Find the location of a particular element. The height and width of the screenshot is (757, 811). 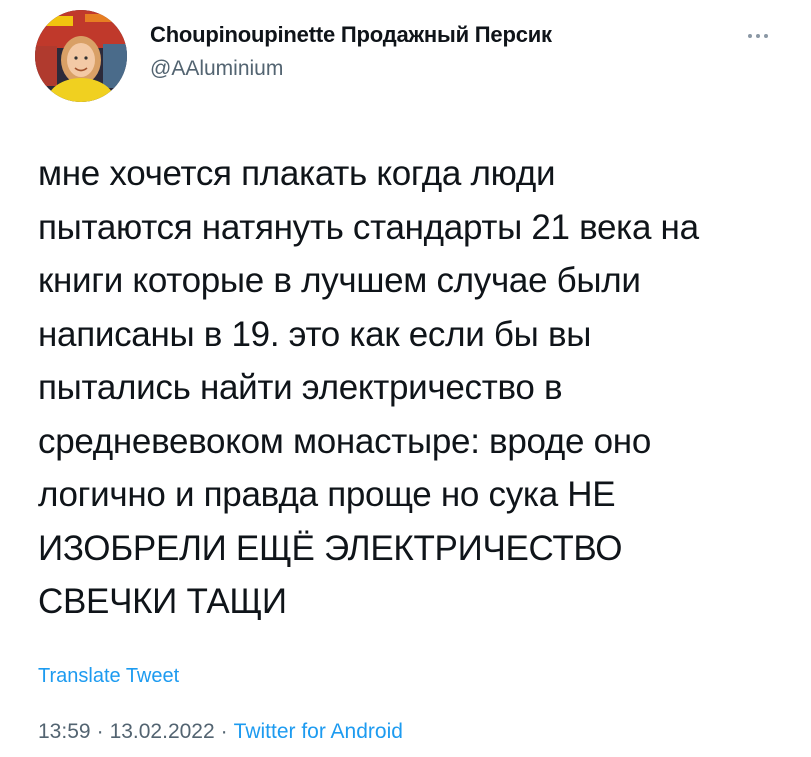

tweet-text-line: книги которые в лучшем случае были is located at coordinates (339, 280).